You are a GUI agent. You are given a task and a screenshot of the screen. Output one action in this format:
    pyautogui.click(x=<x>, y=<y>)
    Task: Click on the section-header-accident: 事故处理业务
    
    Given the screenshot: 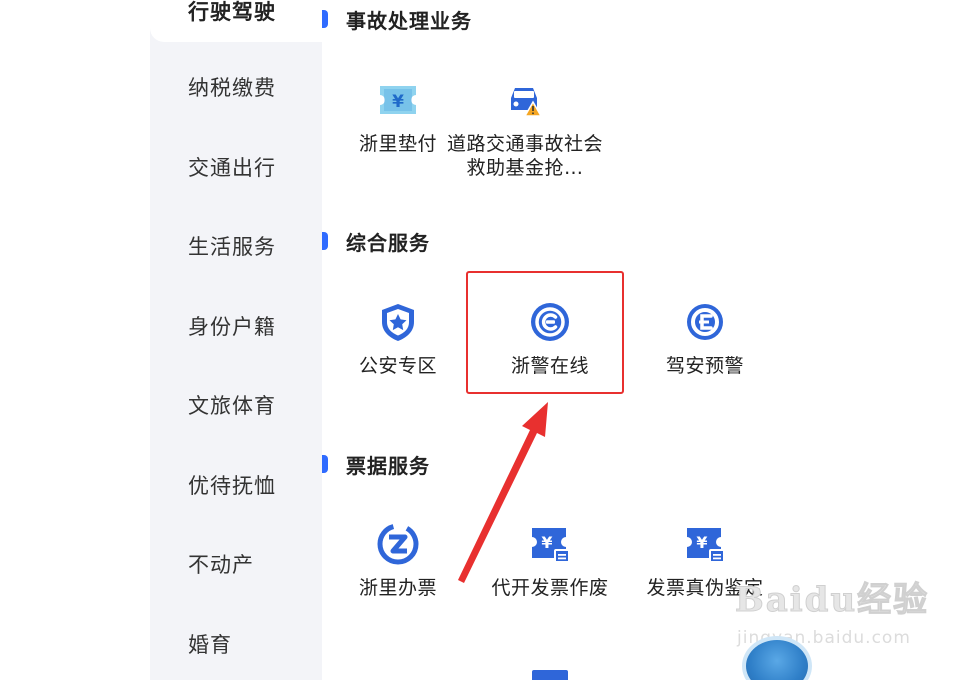 What is the action you would take?
    pyautogui.click(x=397, y=19)
    